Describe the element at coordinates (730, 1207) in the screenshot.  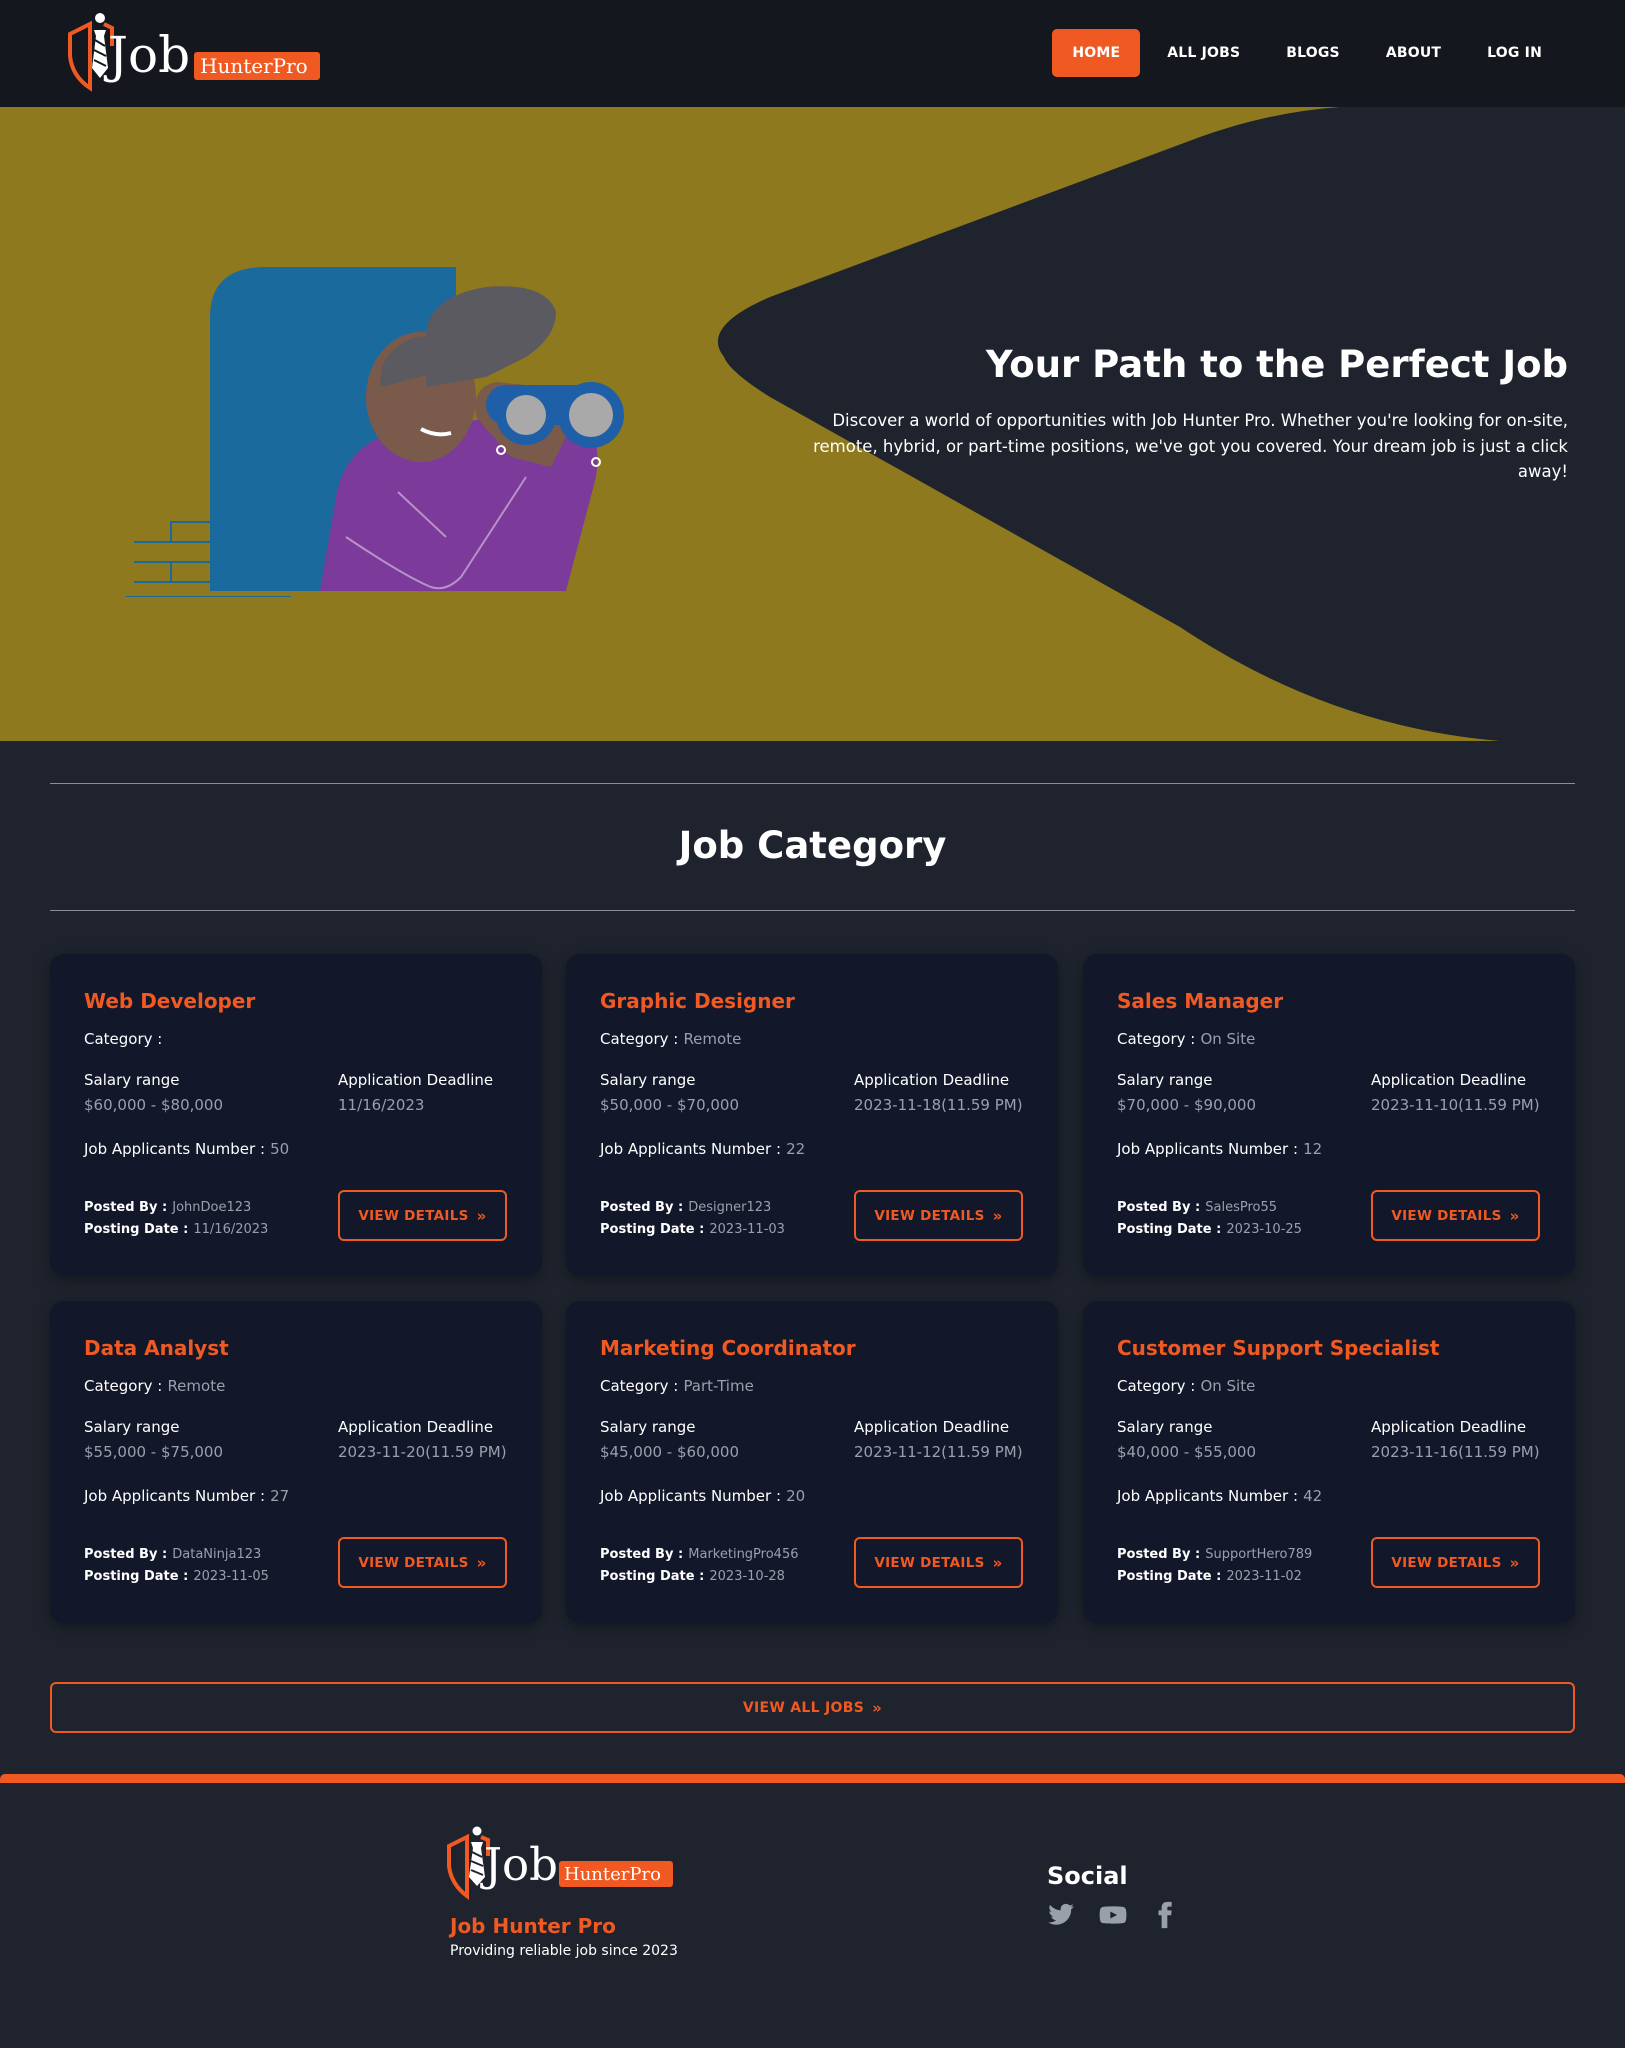
I see `posted-by-value: Designer123` at that location.